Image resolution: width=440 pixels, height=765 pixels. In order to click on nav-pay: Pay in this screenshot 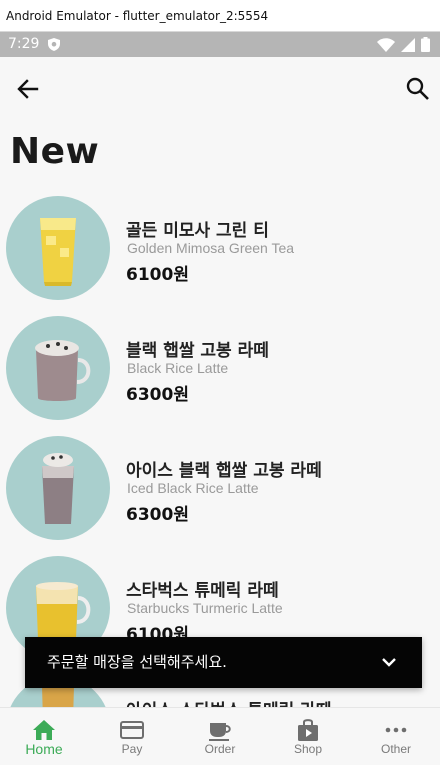, I will do `click(132, 736)`.